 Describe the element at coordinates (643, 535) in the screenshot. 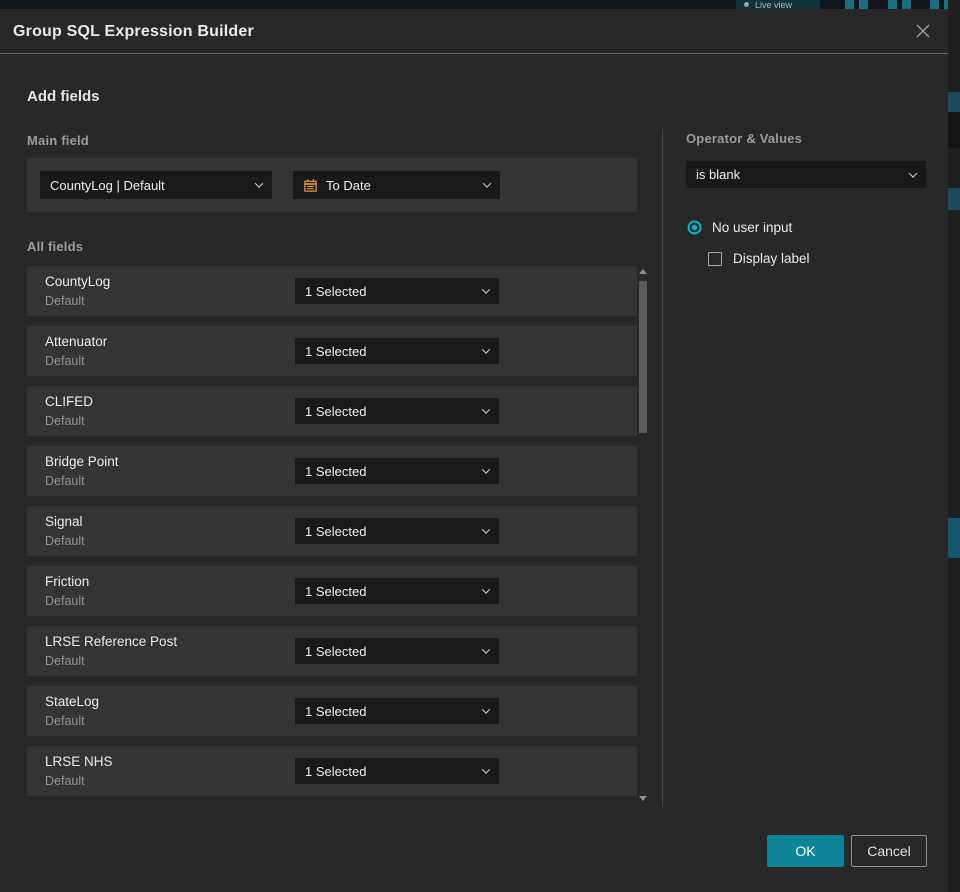

I see `all-fields-scrollbar` at that location.